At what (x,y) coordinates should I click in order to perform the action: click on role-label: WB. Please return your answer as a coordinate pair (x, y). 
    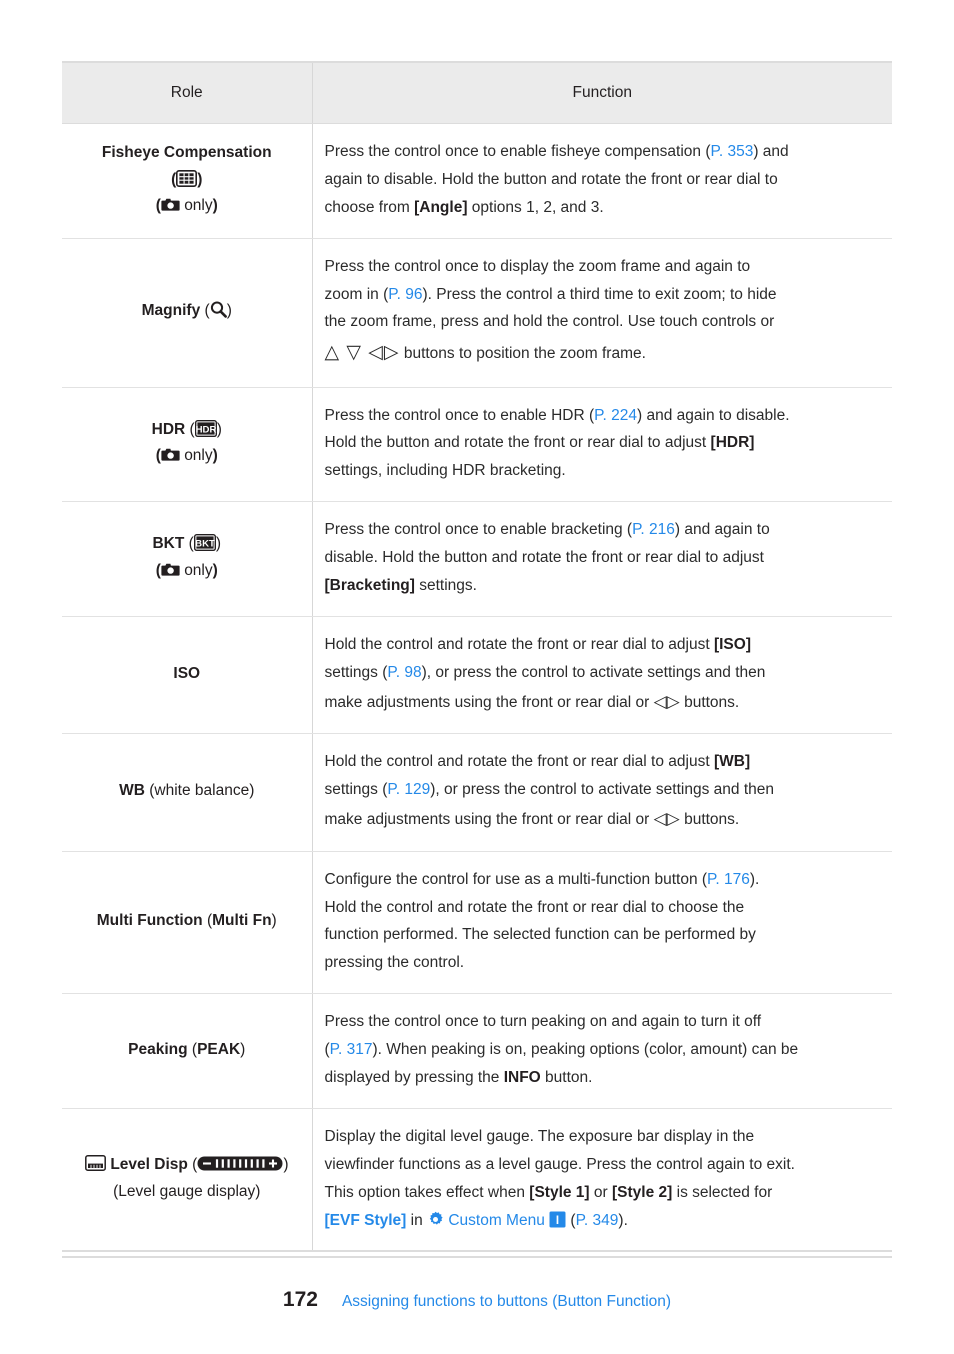
    Looking at the image, I should click on (132, 791).